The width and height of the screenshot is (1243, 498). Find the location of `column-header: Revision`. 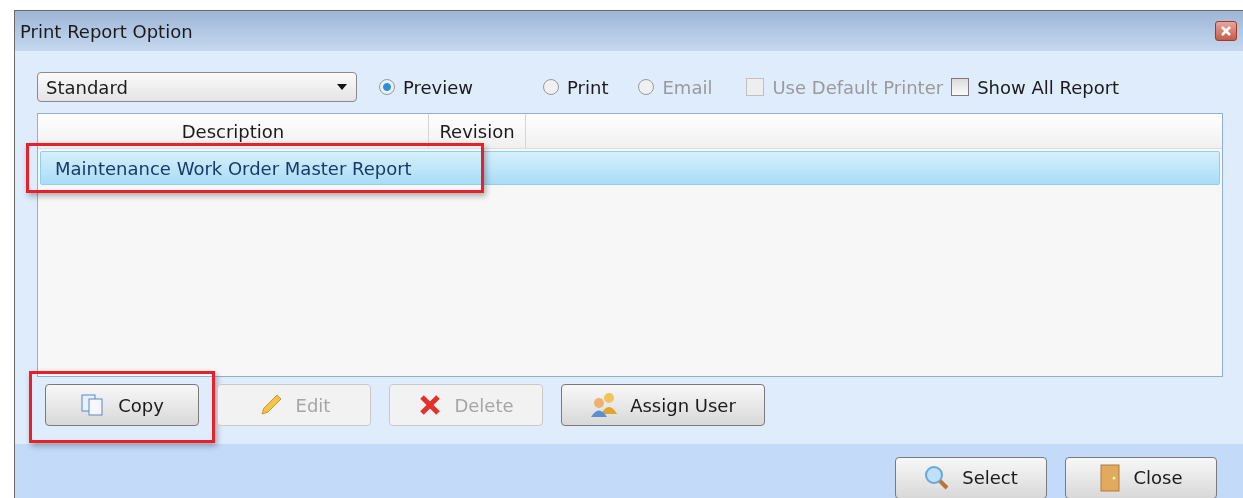

column-header: Revision is located at coordinates (477, 131).